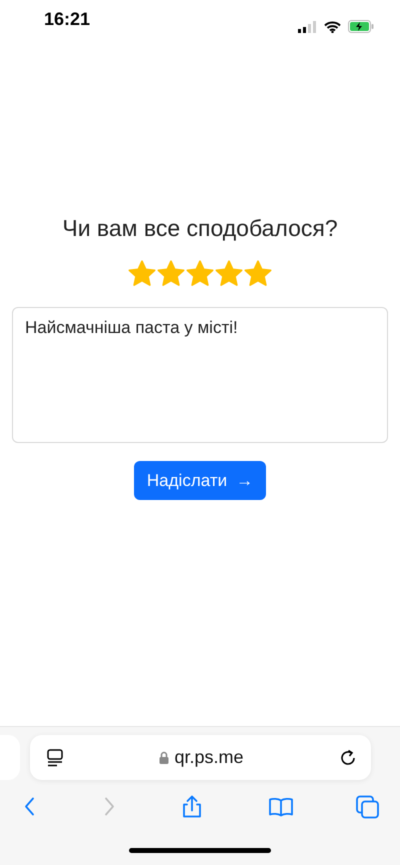 The height and width of the screenshot is (865, 400). What do you see at coordinates (164, 757) in the screenshot?
I see `lock-icon` at bounding box center [164, 757].